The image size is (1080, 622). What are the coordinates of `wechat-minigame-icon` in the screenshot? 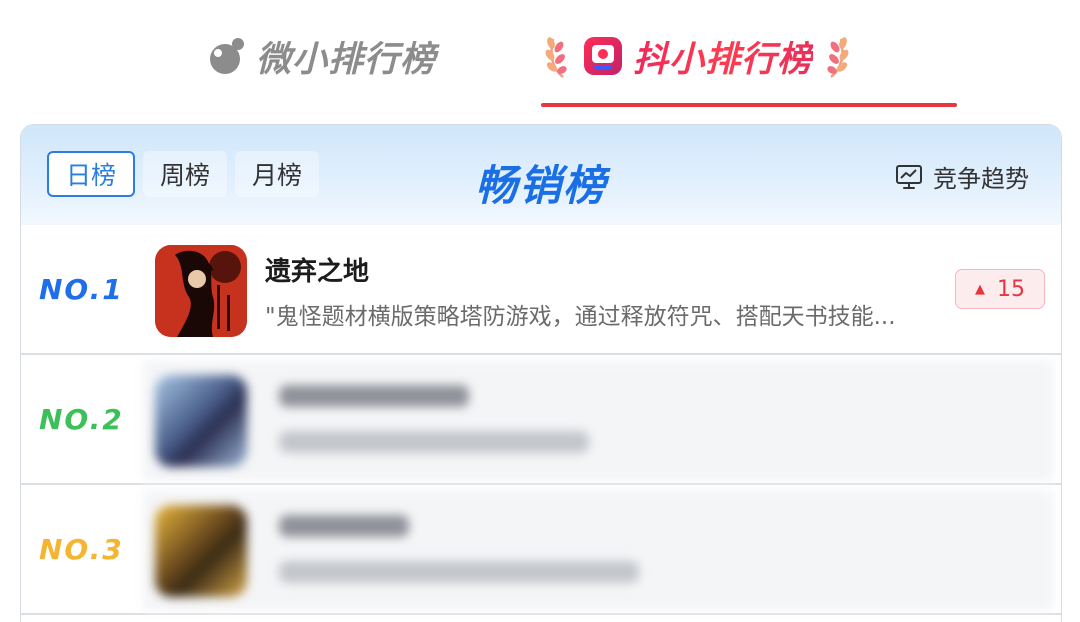 It's located at (227, 56).